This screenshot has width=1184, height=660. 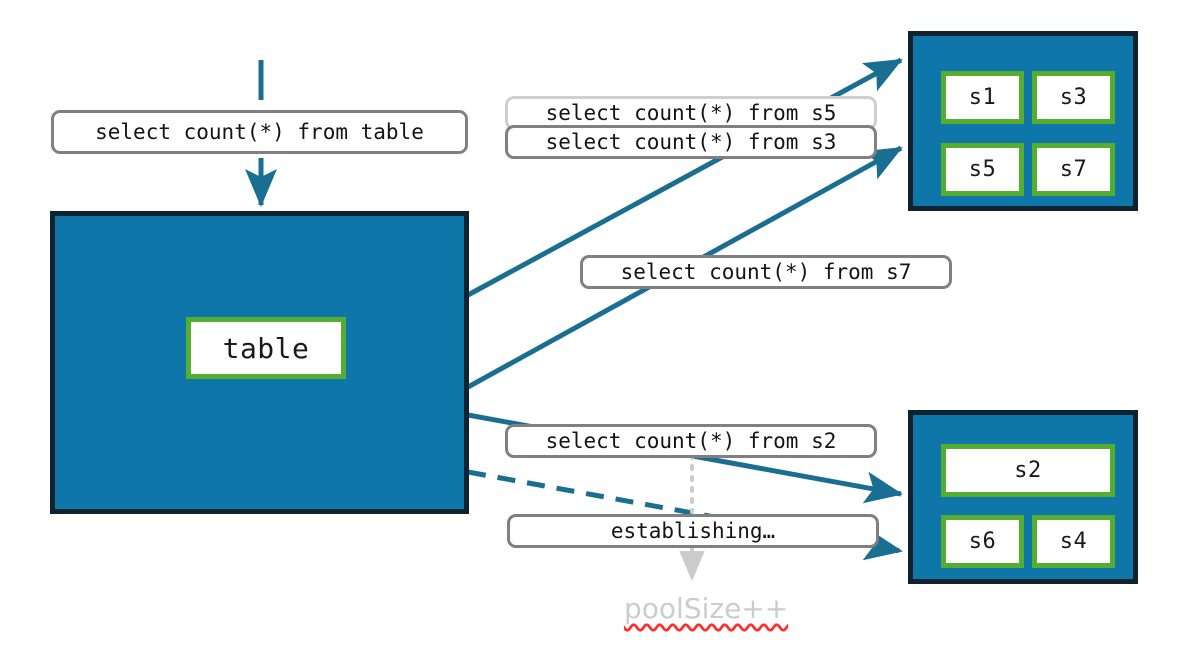 What do you see at coordinates (766, 272) in the screenshot?
I see `label-query-s7: select count(*) from s7` at bounding box center [766, 272].